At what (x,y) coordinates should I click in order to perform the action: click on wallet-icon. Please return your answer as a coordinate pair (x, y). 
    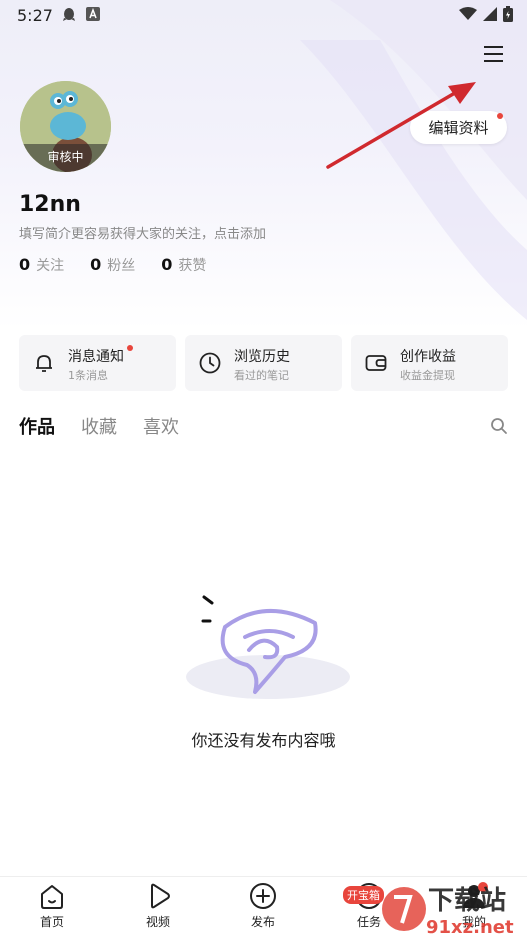
    Looking at the image, I should click on (376, 363).